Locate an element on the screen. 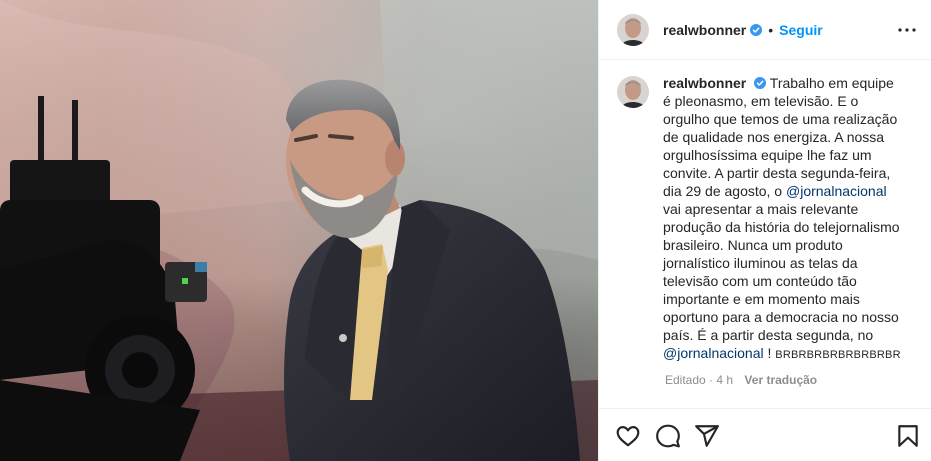  more-options-icon is located at coordinates (907, 30).